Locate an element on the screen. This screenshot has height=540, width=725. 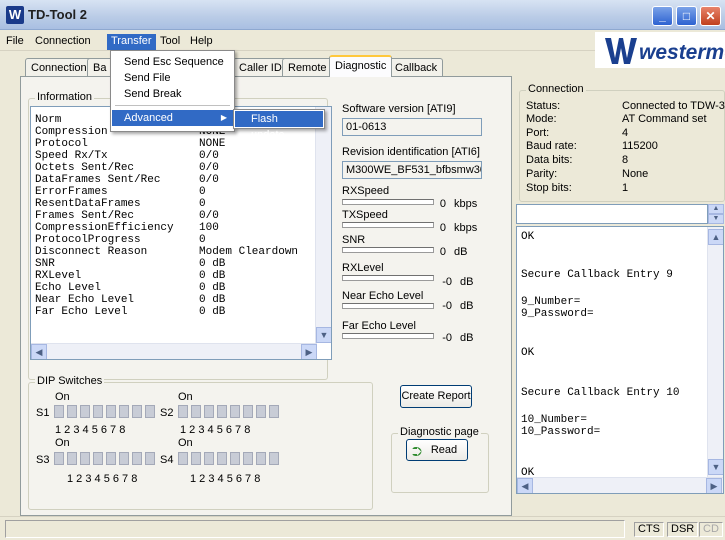
dip-s4-on-label: On is located at coordinates (185, 443).